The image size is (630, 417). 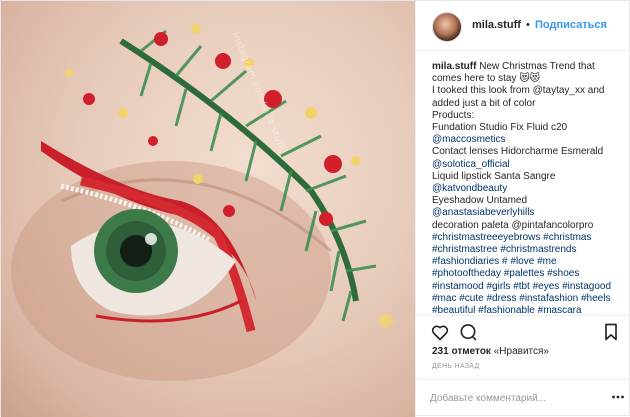 What do you see at coordinates (528, 238) in the screenshot?
I see `hashtag-line: #christmastreeeyebrows #christmas` at bounding box center [528, 238].